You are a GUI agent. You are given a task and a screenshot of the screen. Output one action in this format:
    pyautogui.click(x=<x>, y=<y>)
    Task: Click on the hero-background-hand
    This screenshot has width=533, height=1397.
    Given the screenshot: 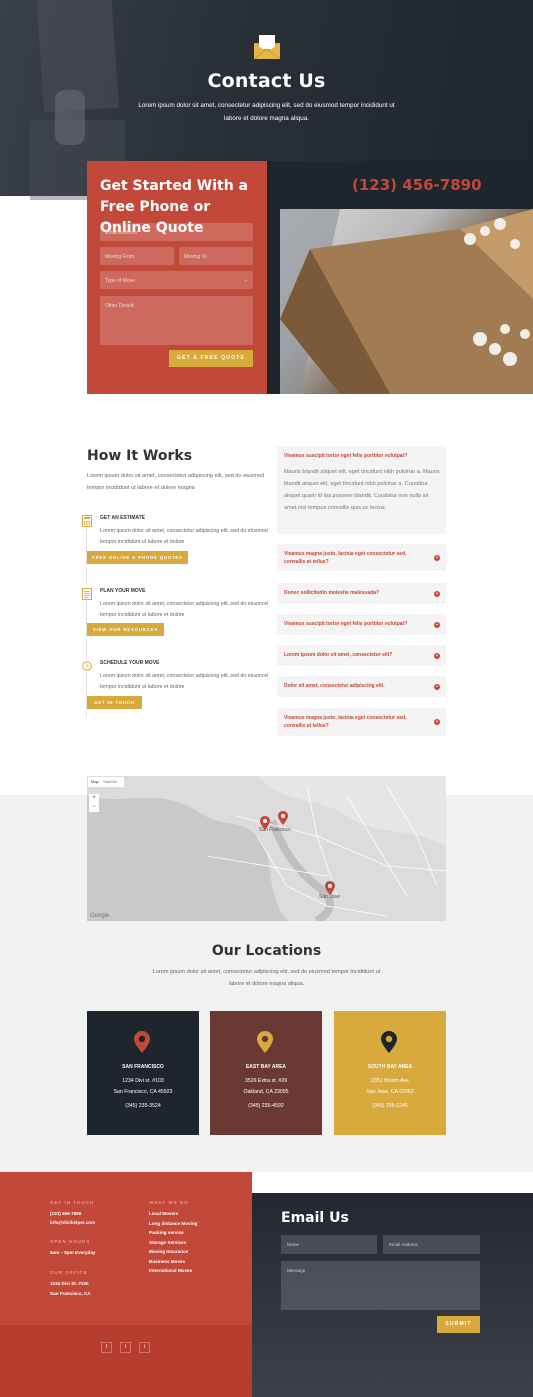 What is the action you would take?
    pyautogui.click(x=70, y=117)
    